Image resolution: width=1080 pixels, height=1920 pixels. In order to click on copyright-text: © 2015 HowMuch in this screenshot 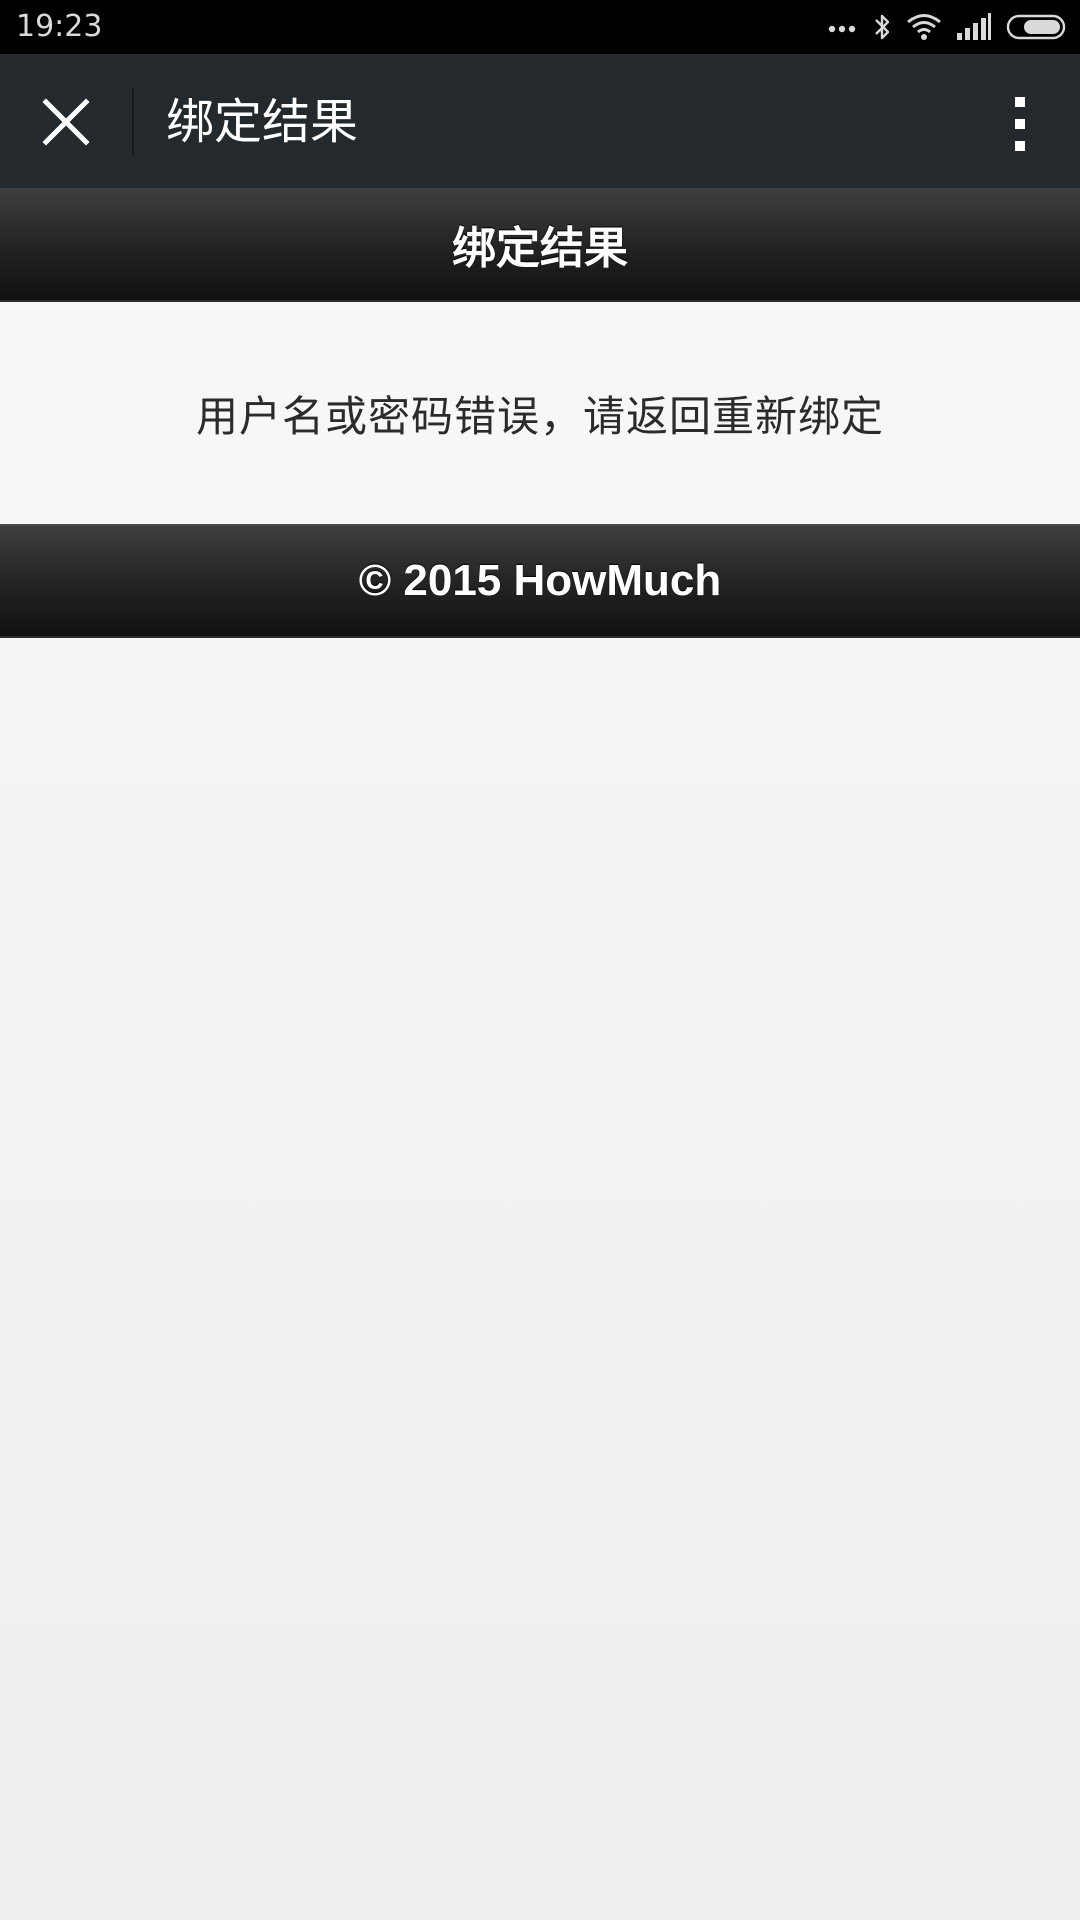, I will do `click(540, 580)`.